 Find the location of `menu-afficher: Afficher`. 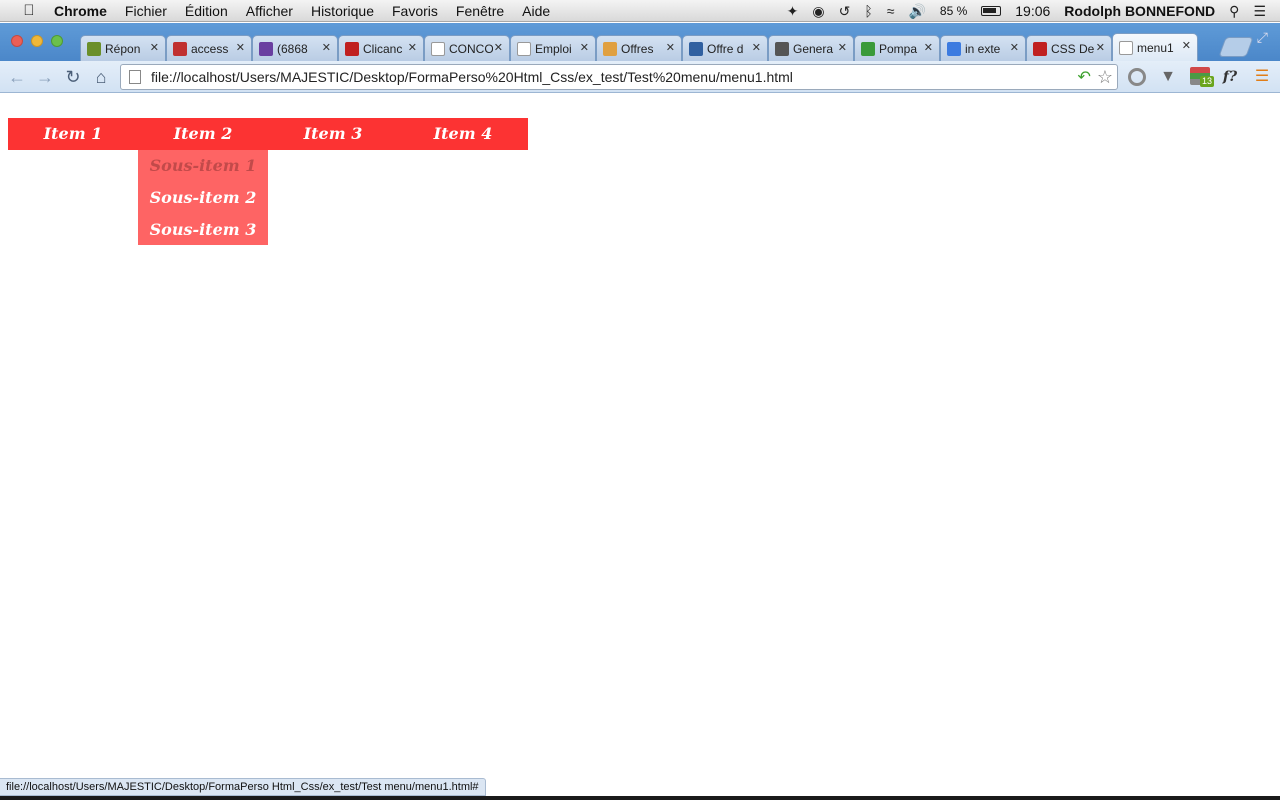

menu-afficher: Afficher is located at coordinates (269, 11).